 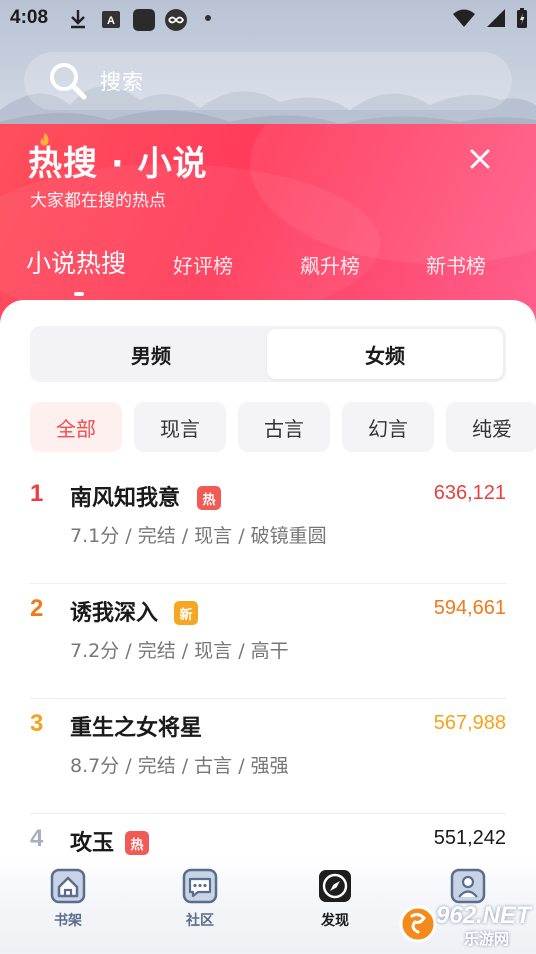 I want to click on watermark-logo-icon, so click(x=418, y=924).